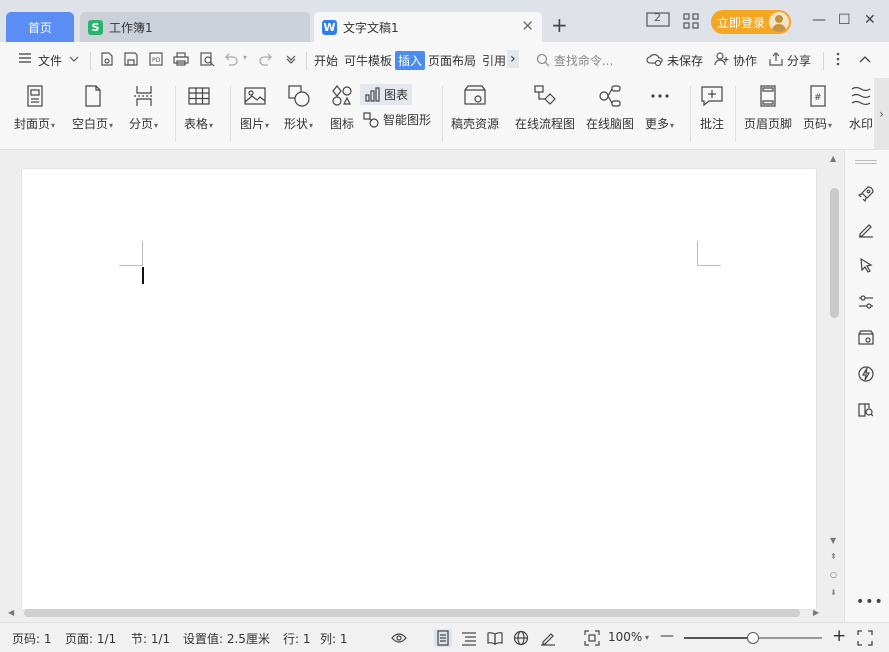 Image resolution: width=889 pixels, height=652 pixels. I want to click on pen-icon, so click(866, 230).